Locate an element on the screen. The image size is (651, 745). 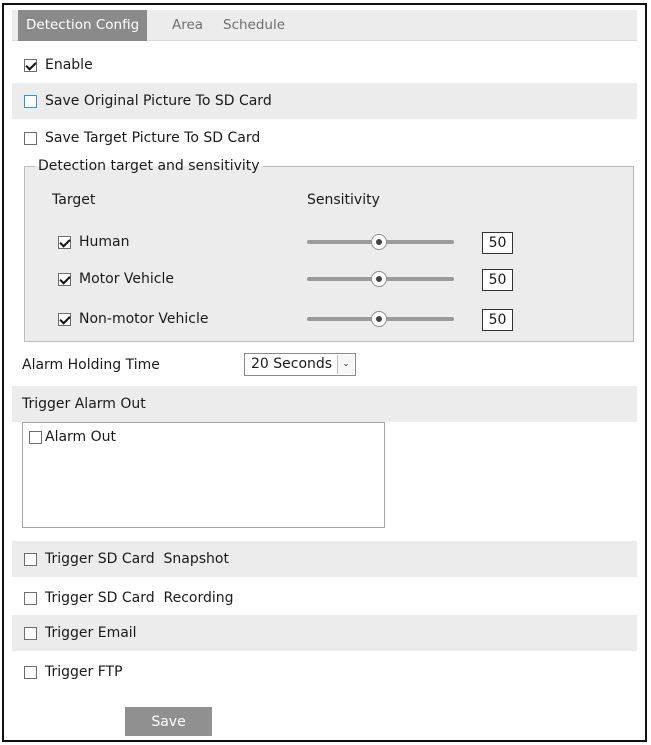
target-row-human: Human is located at coordinates (94, 242).